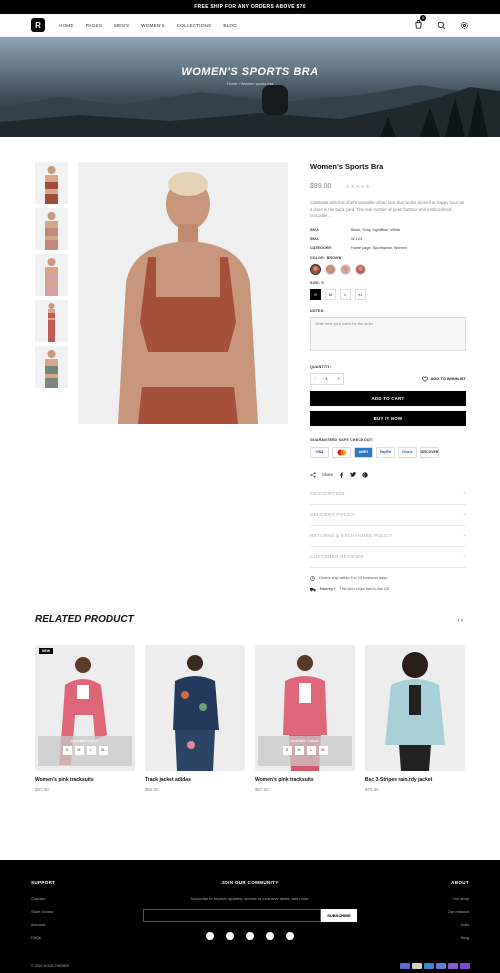 Image resolution: width=500 pixels, height=973 pixels. Describe the element at coordinates (388, 494) in the screenshot. I see `accordion-description: DESCRIPTION +` at that location.